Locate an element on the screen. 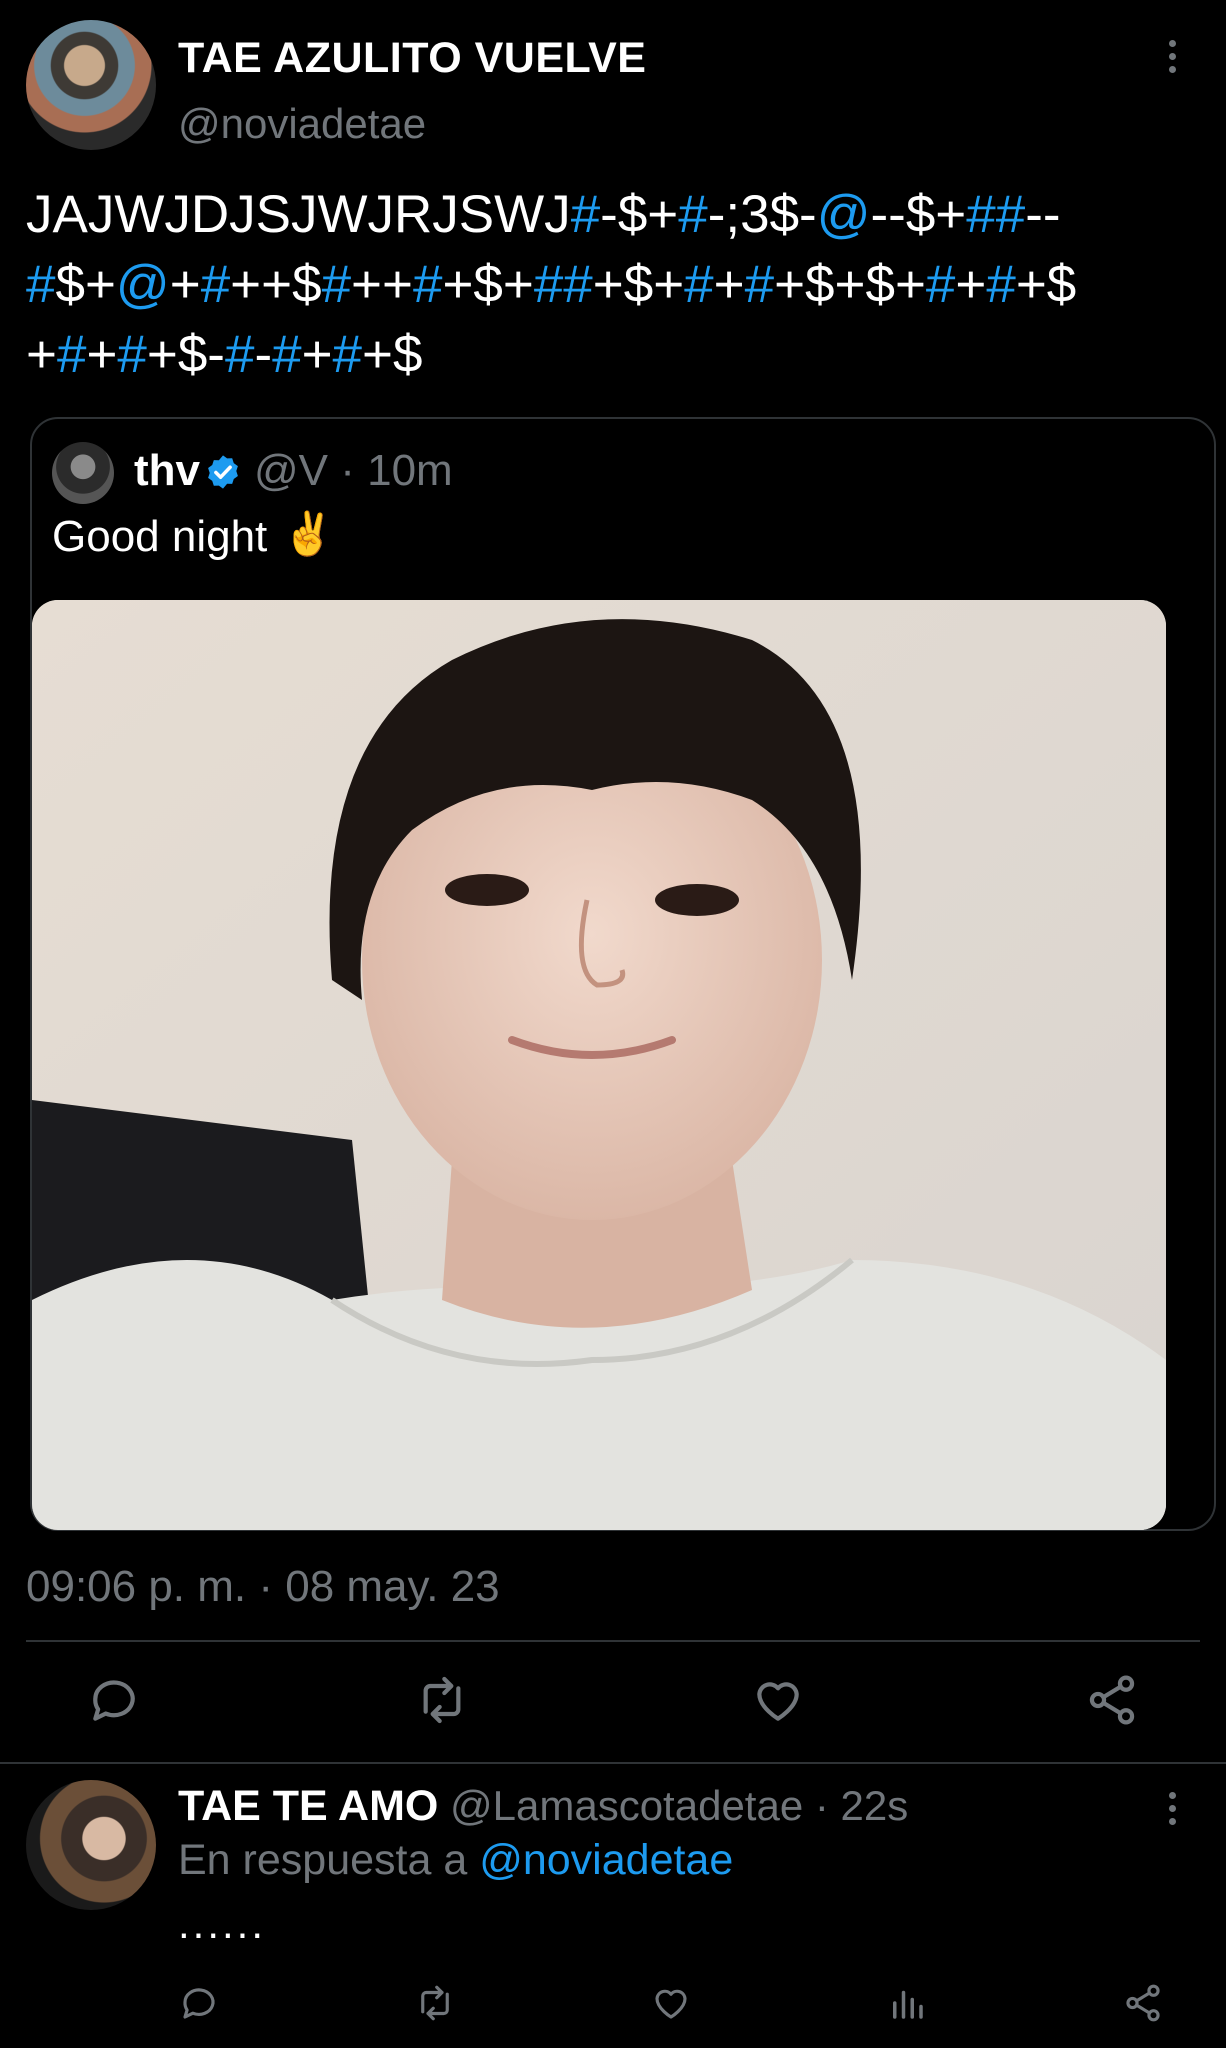 The height and width of the screenshot is (2048, 1226). tweet-text-segment: JAJWJDJSJWJRJSWJ is located at coordinates (298, 214).